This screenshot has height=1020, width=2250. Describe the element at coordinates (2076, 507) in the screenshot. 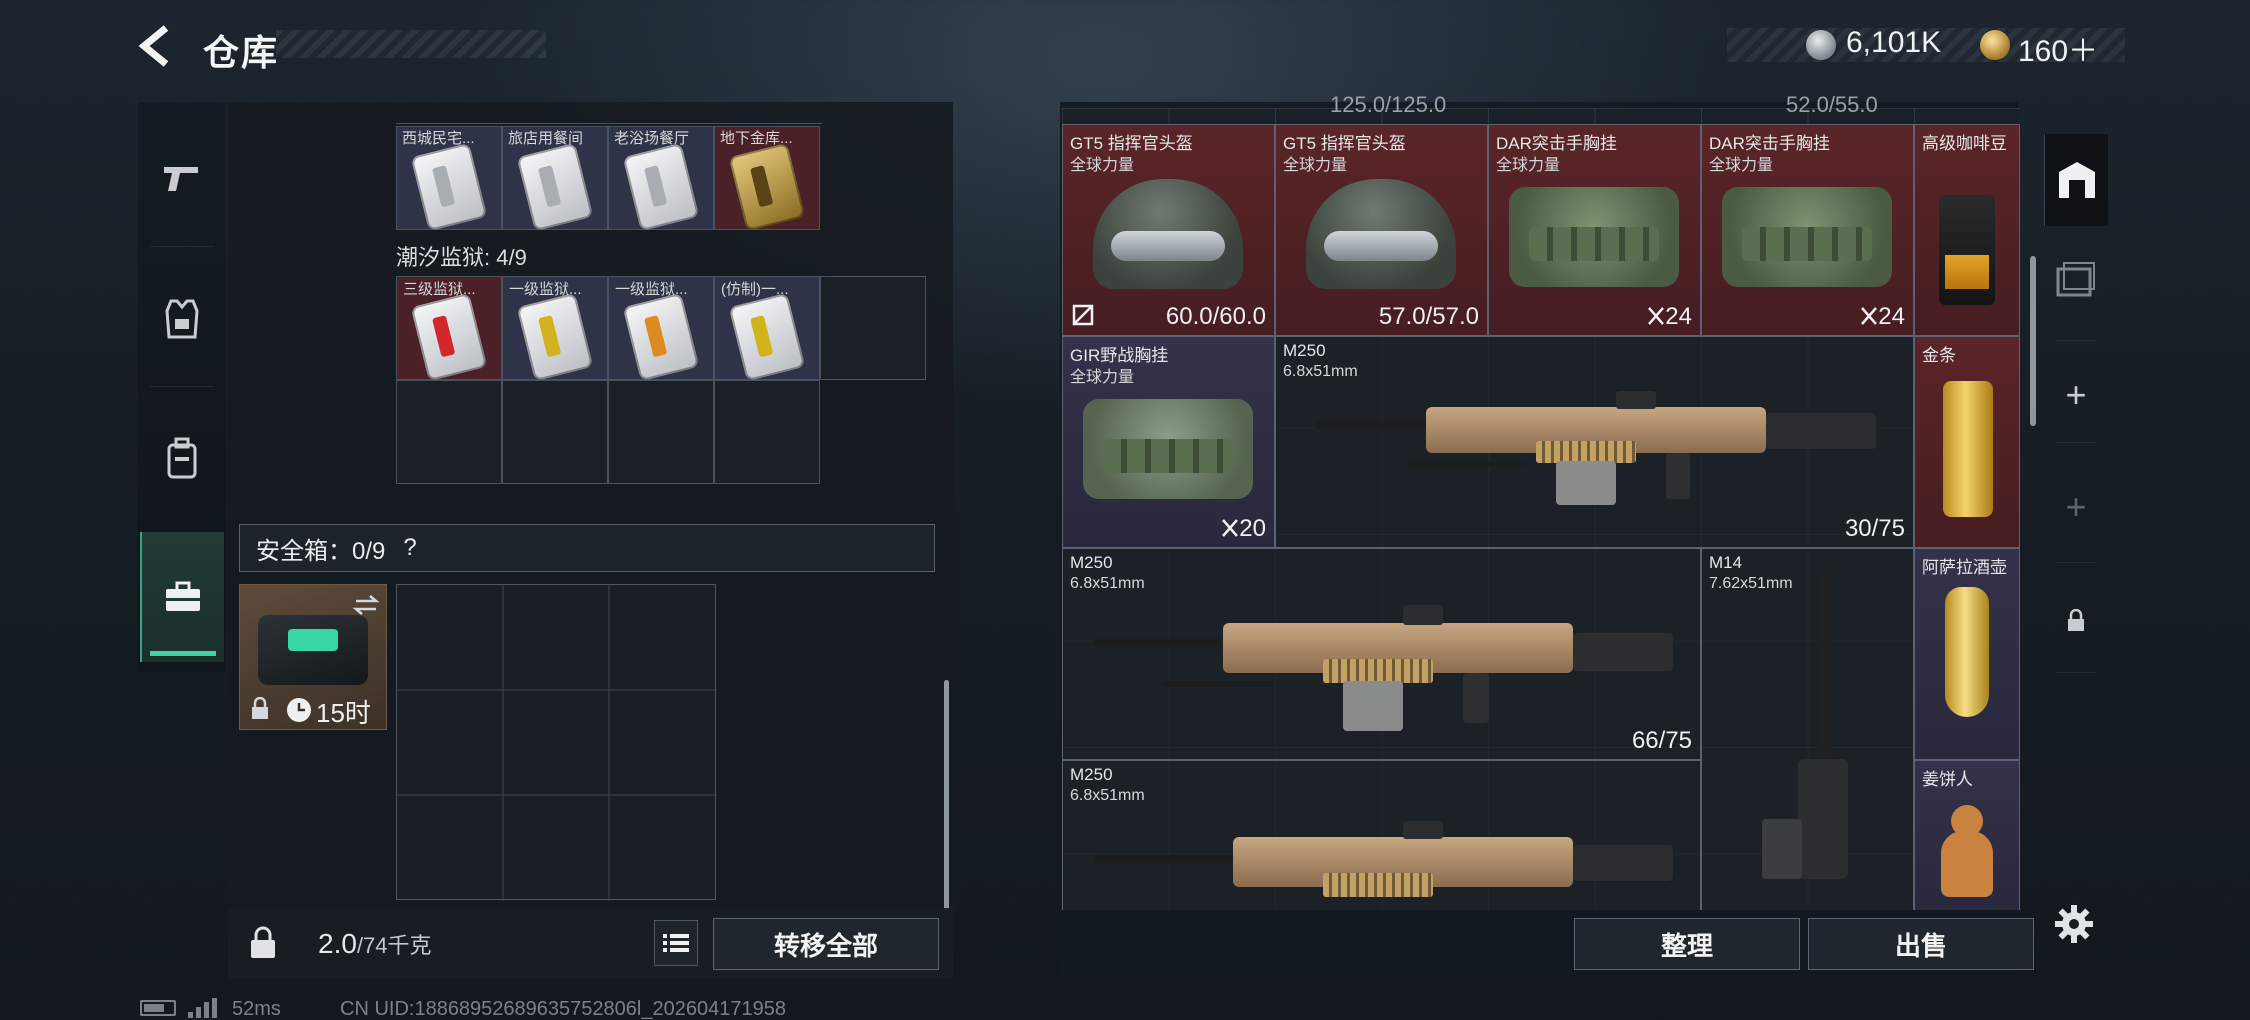

I see `rail-add-button-disabled: +` at that location.